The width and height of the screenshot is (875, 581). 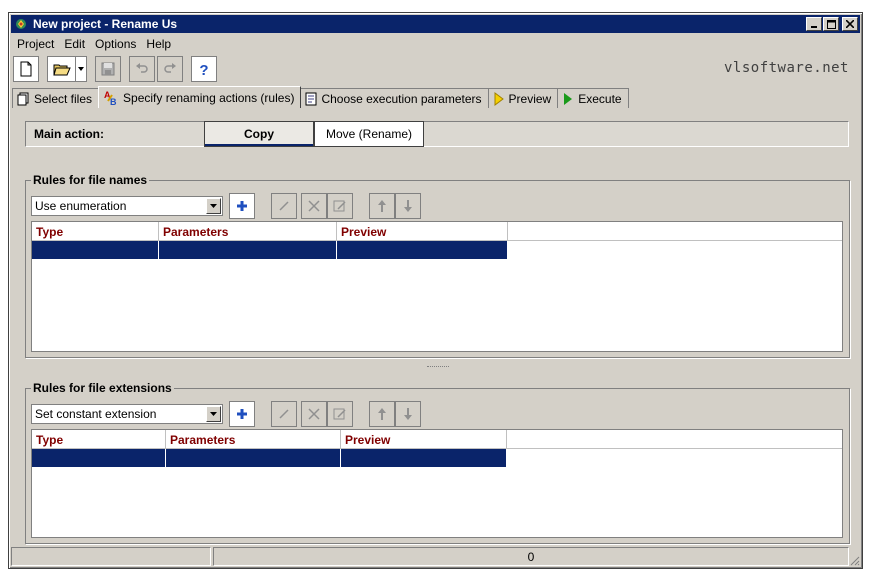 I want to click on open-project-button, so click(x=67, y=69).